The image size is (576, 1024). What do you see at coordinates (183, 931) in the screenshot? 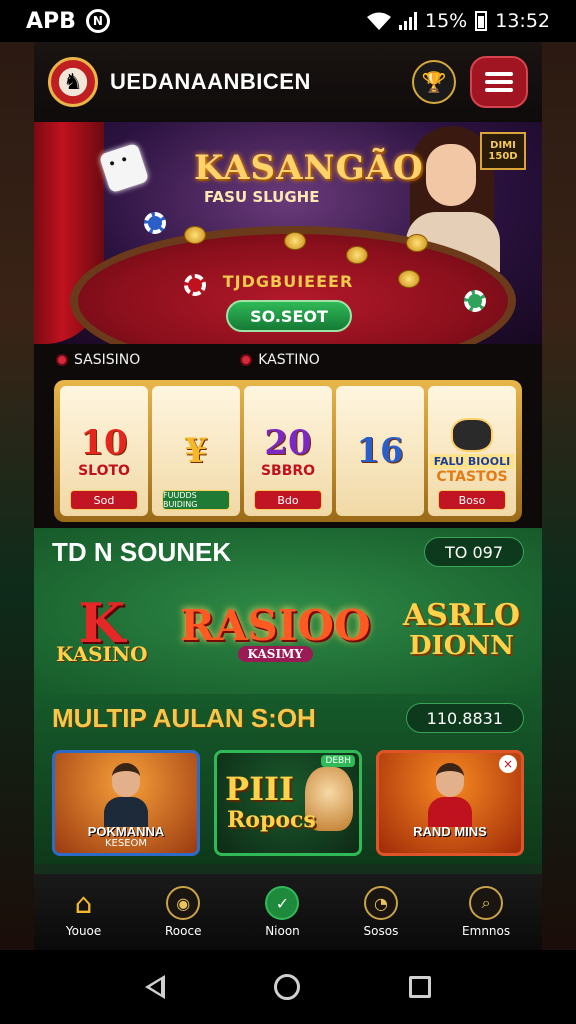
I see `nav-label: Rooce` at bounding box center [183, 931].